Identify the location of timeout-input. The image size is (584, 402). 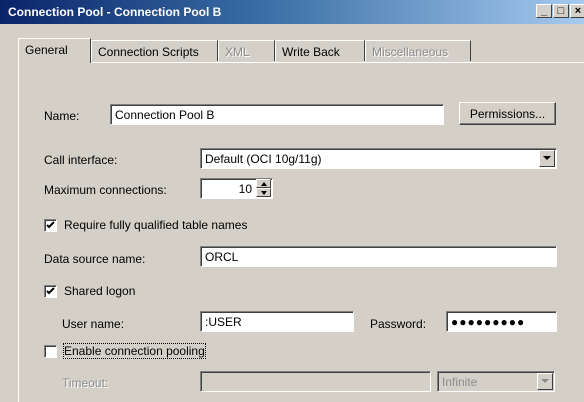
(315, 381).